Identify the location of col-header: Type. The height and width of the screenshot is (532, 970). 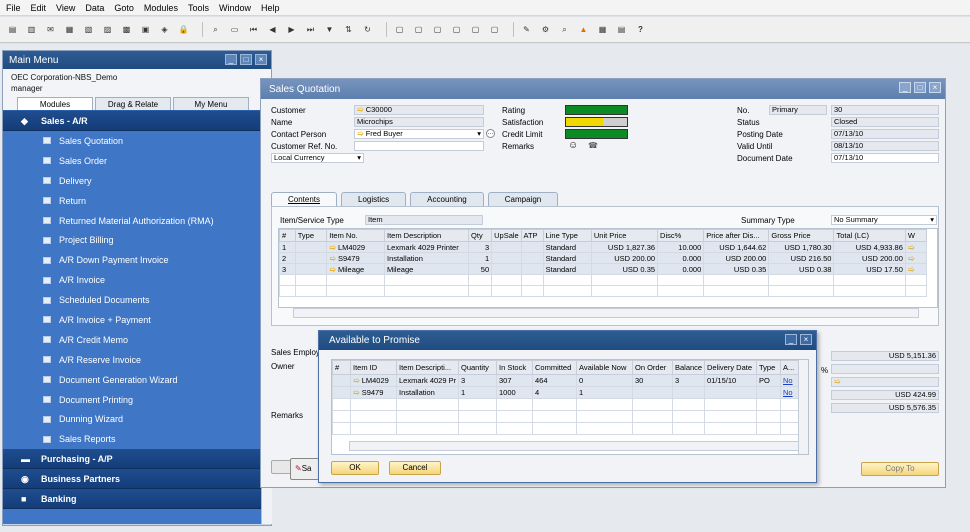
(768, 367).